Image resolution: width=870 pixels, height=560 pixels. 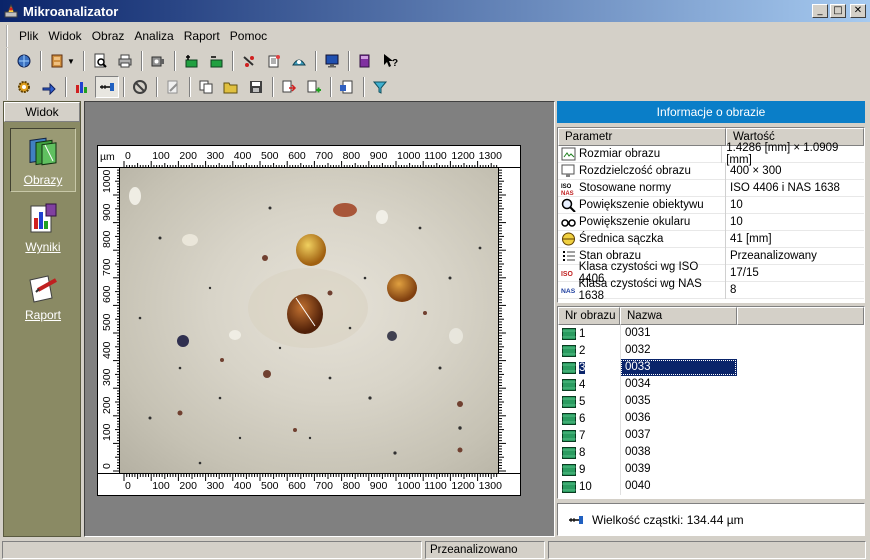 What do you see at coordinates (24, 87) in the screenshot?
I see `settings-button` at bounding box center [24, 87].